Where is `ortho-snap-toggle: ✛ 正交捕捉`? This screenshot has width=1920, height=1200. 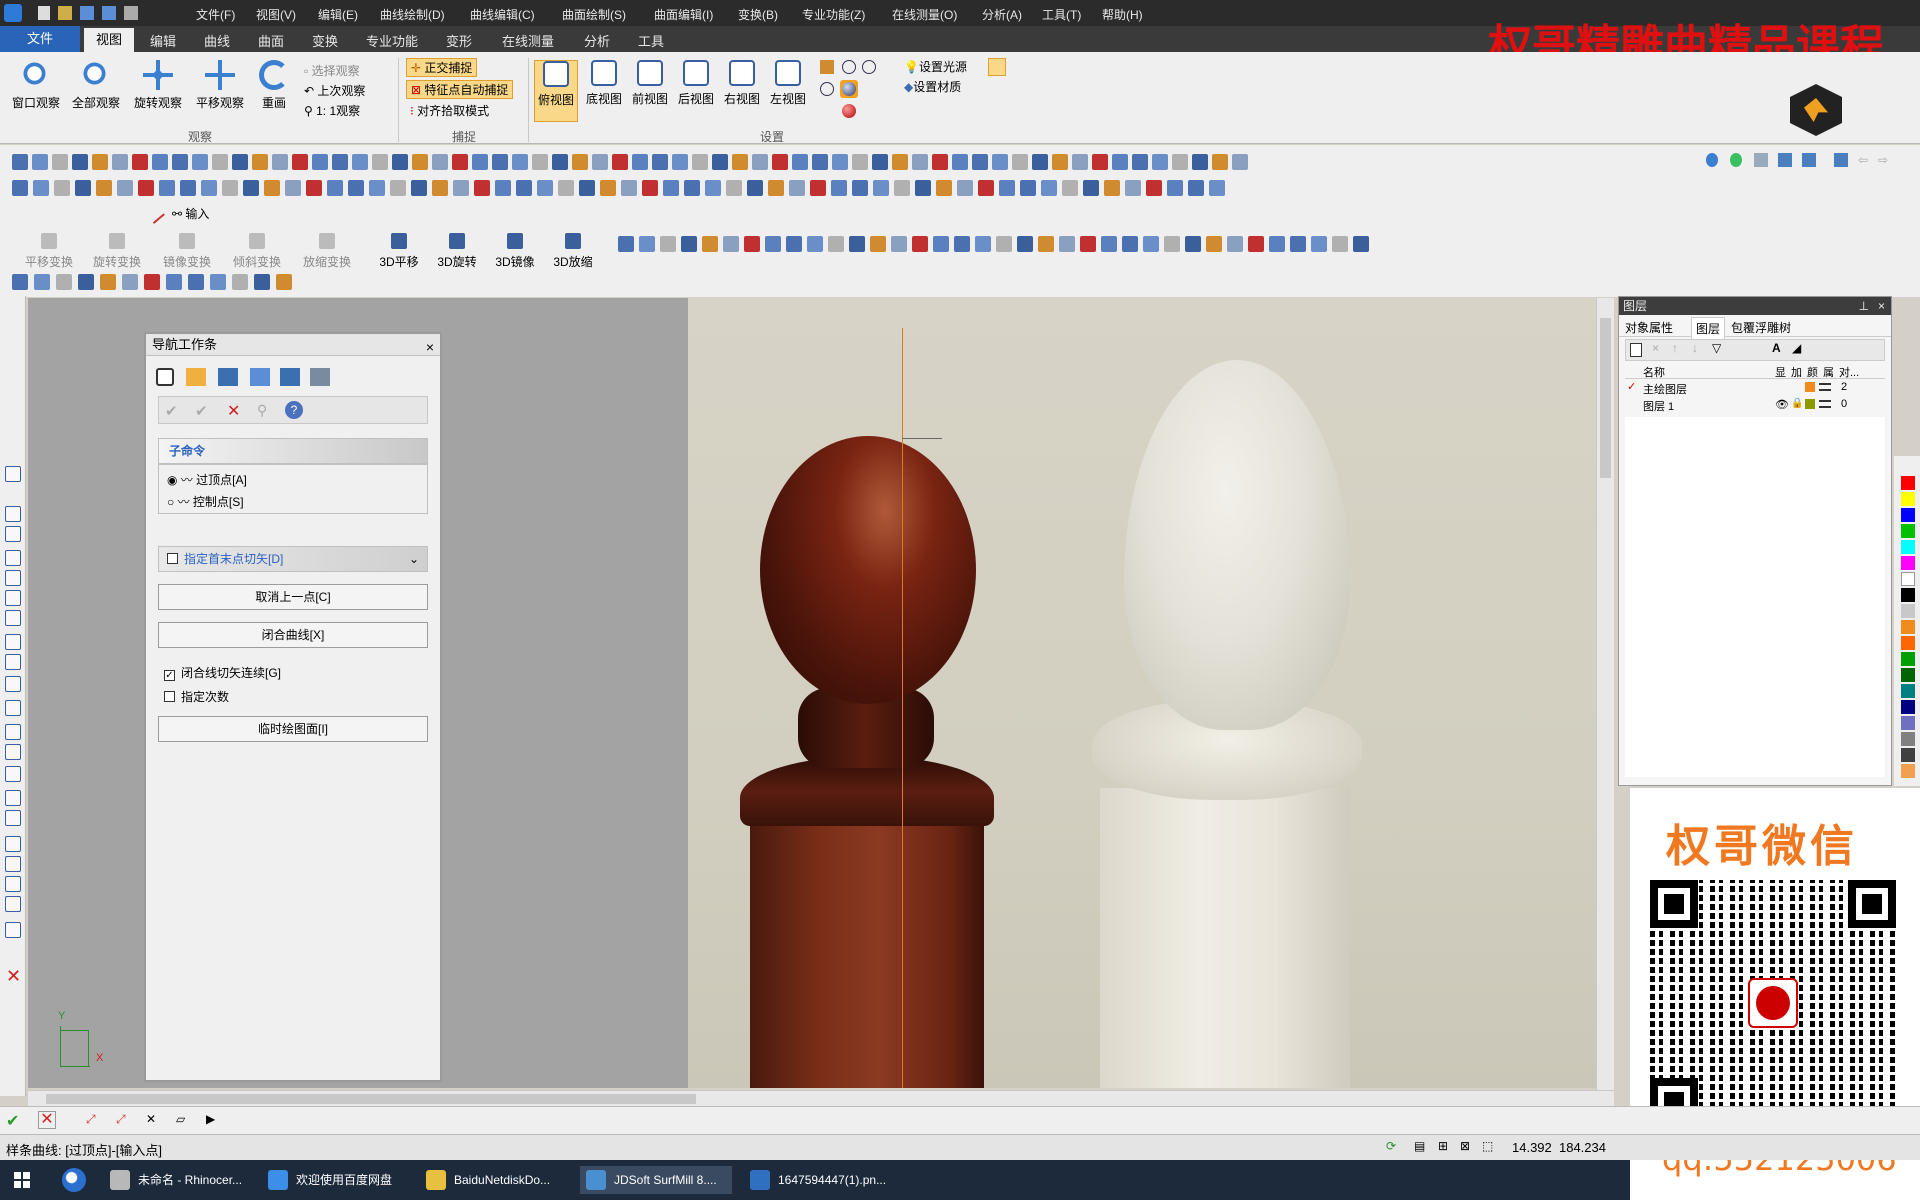
ortho-snap-toggle: ✛ 正交捕捉 is located at coordinates (442, 67).